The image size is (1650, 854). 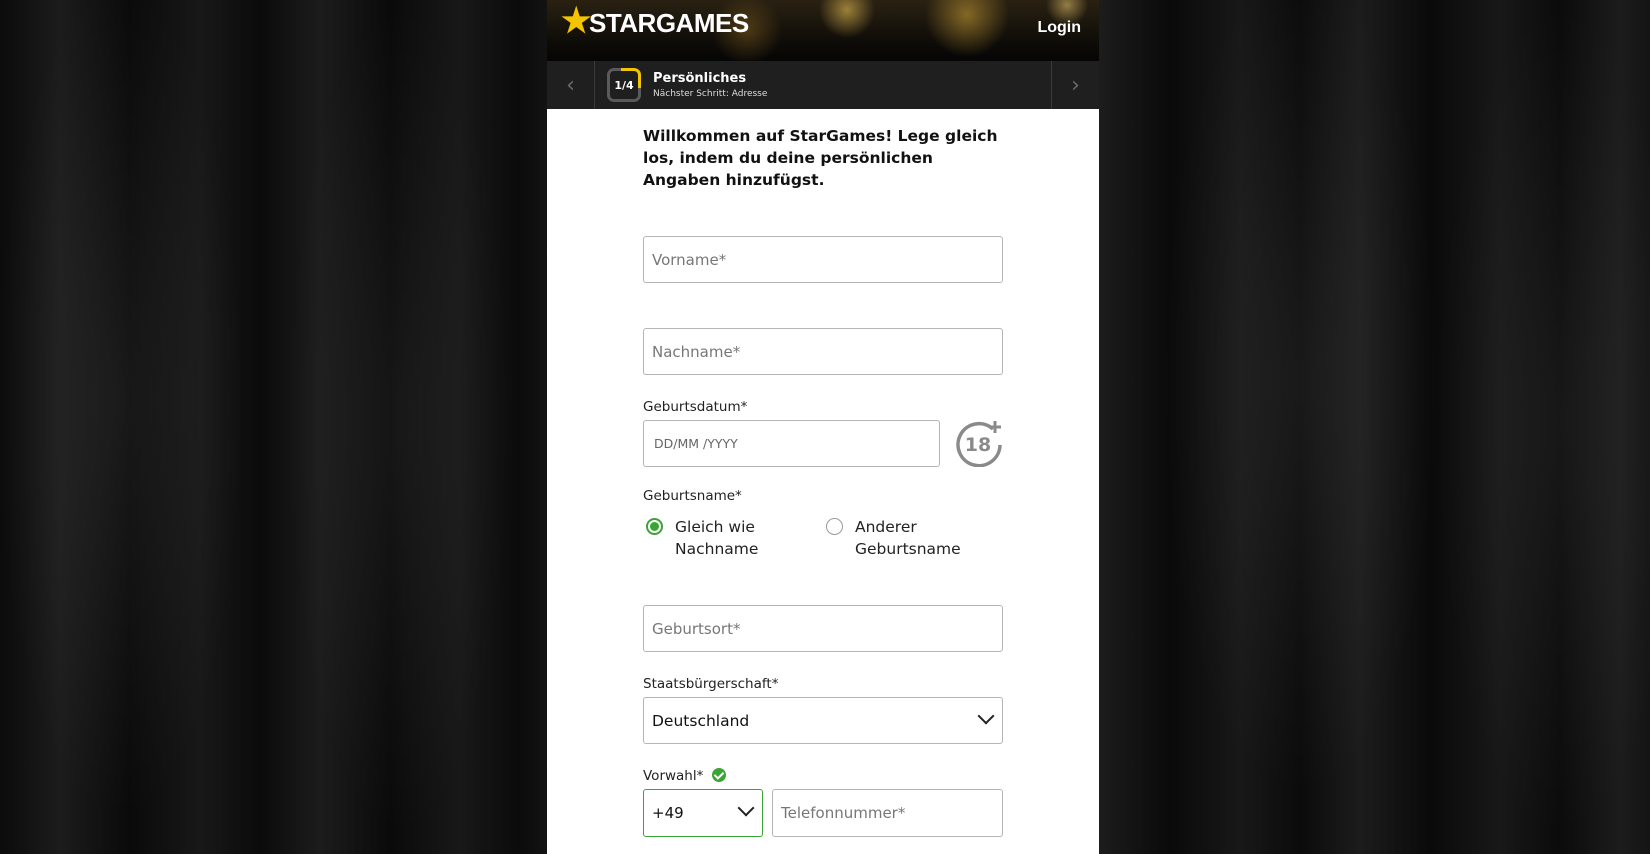 What do you see at coordinates (576, 20) in the screenshot?
I see `star-icon: ★` at bounding box center [576, 20].